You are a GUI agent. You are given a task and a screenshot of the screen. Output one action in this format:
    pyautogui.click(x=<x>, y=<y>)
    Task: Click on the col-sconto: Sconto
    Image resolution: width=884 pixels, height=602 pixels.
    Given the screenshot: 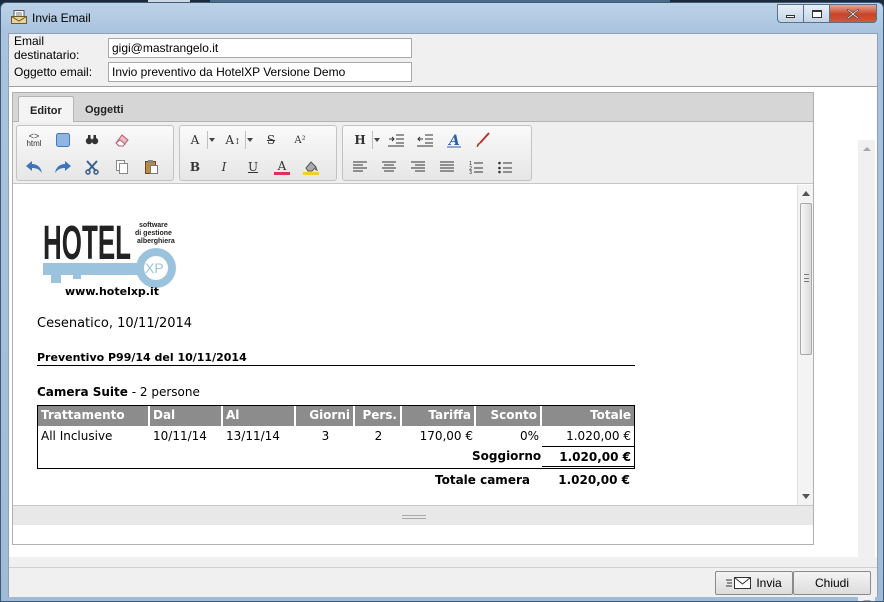 What is the action you would take?
    pyautogui.click(x=509, y=416)
    